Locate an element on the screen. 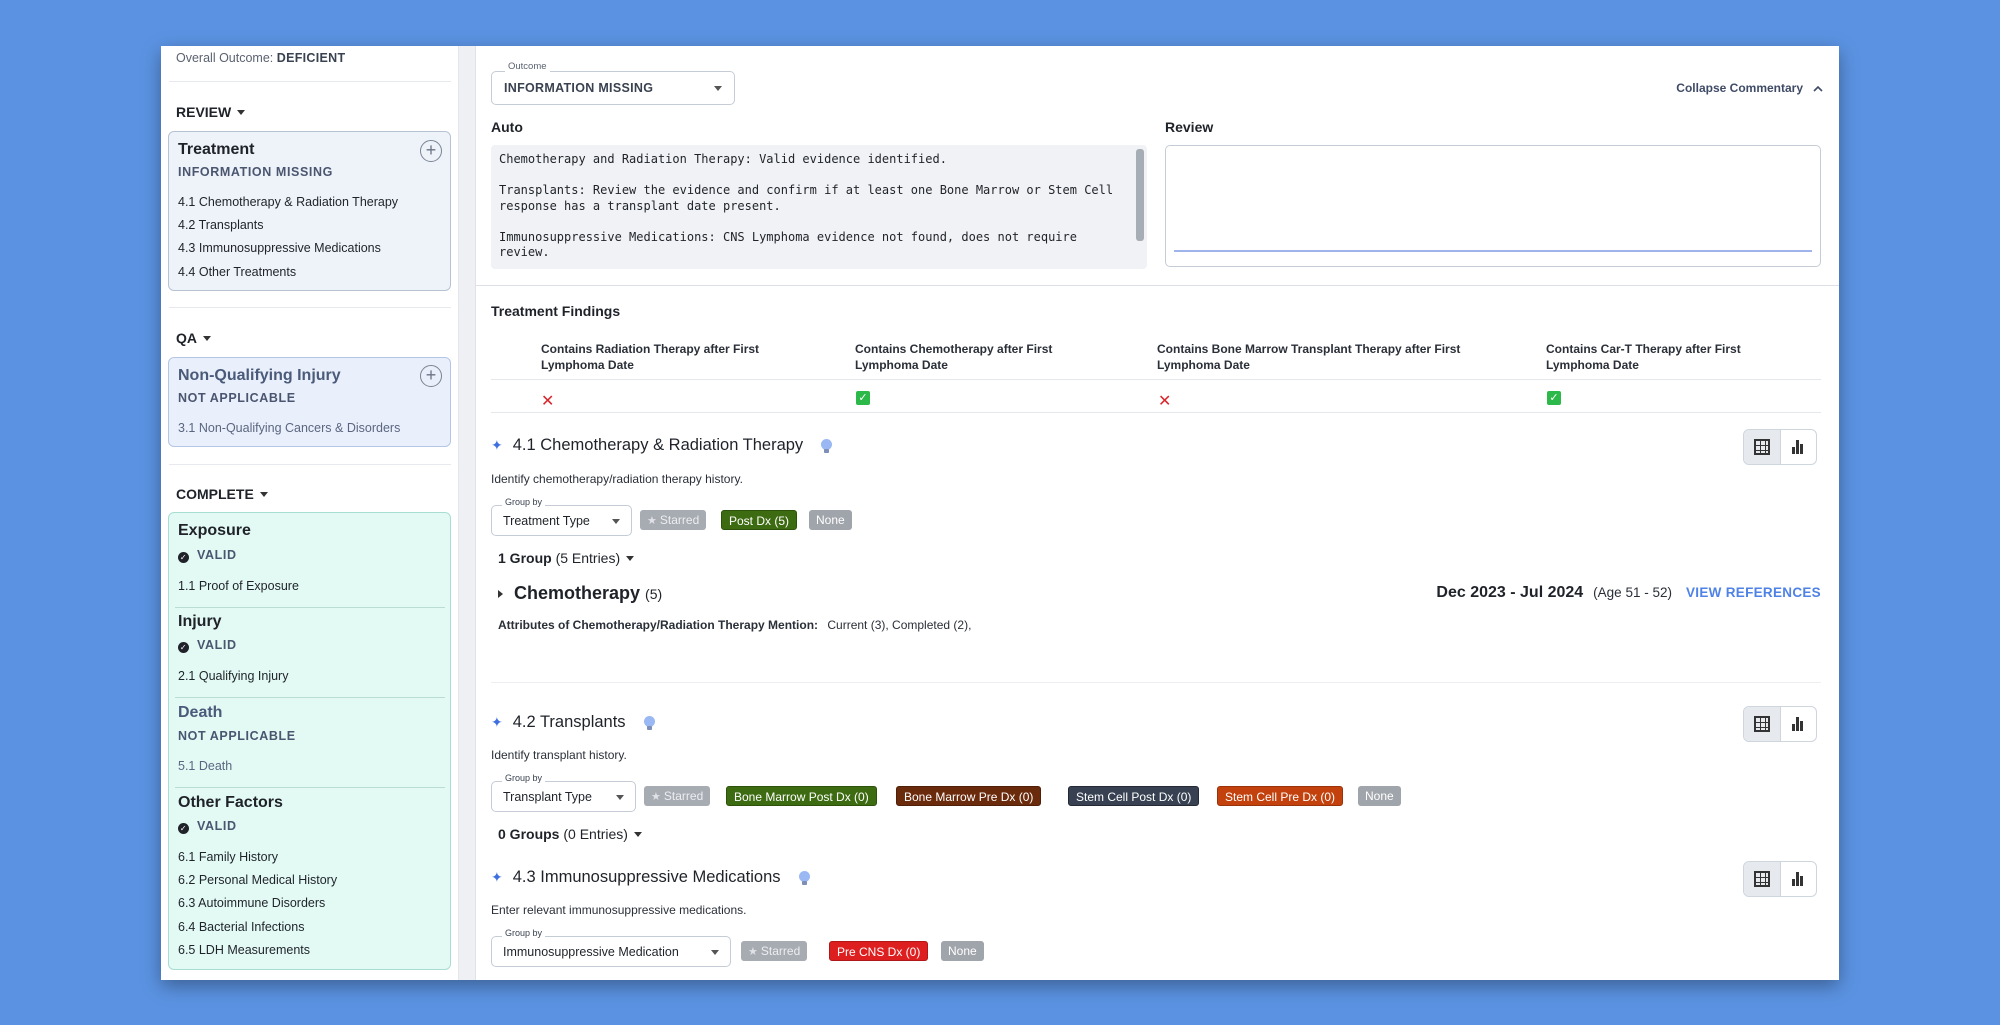 The image size is (2000, 1025). group-by-value: Transplant Type is located at coordinates (547, 797).